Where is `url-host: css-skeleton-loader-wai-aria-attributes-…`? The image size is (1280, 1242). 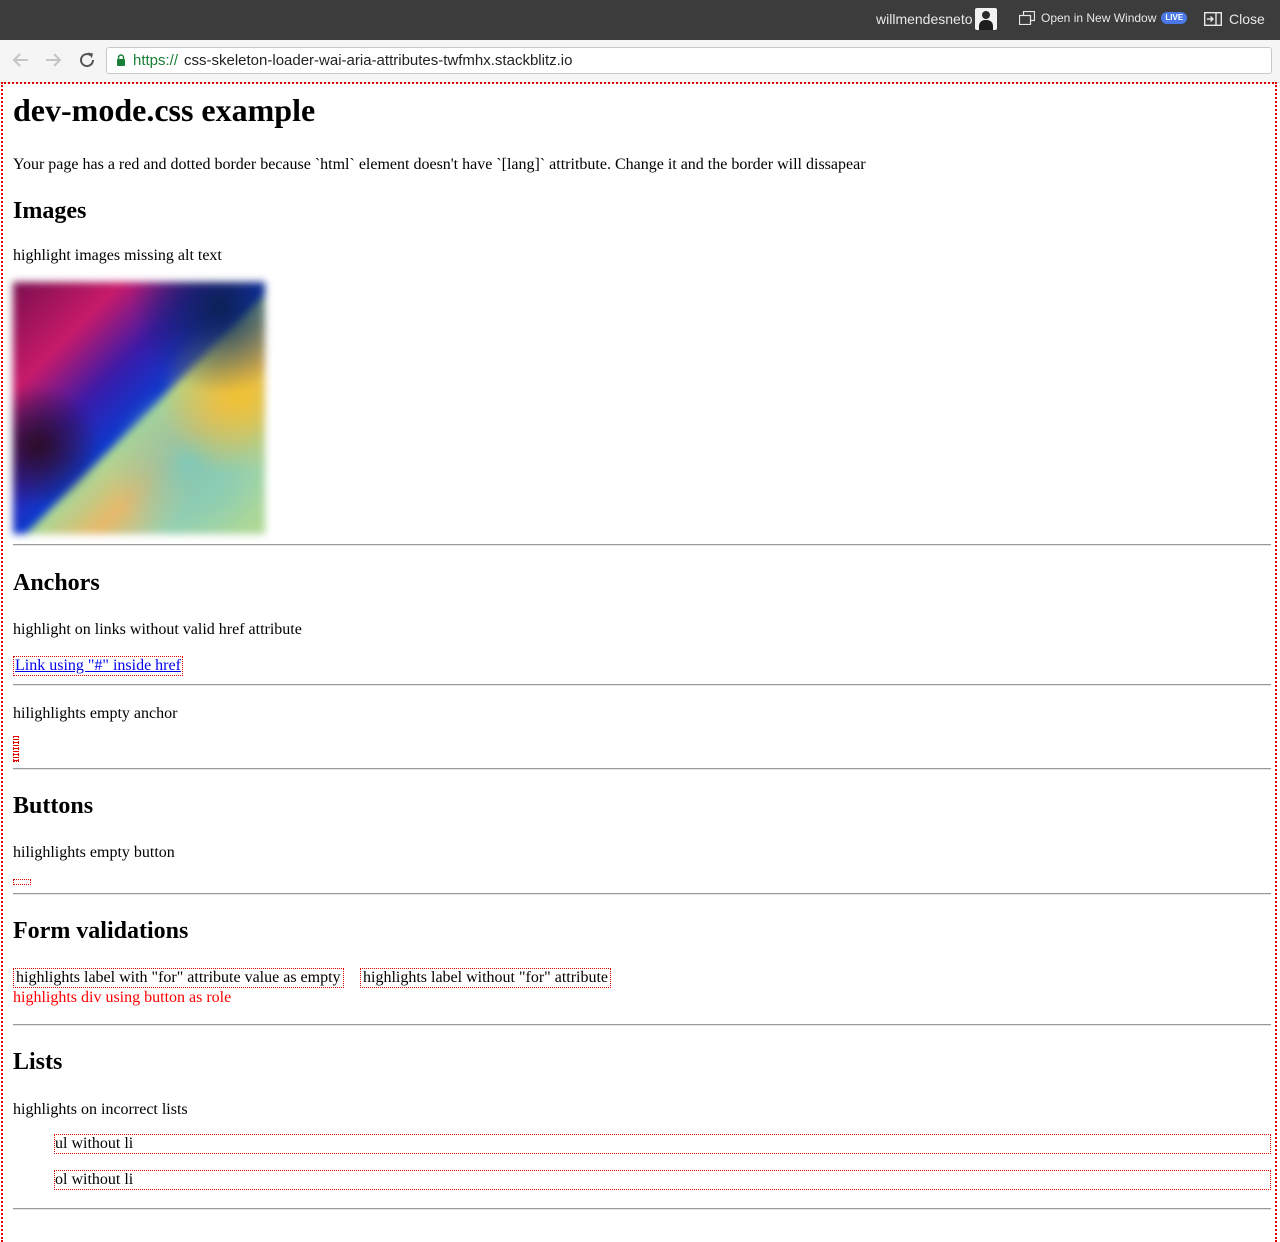
url-host: css-skeleton-loader-wai-aria-attributes-… is located at coordinates (378, 60).